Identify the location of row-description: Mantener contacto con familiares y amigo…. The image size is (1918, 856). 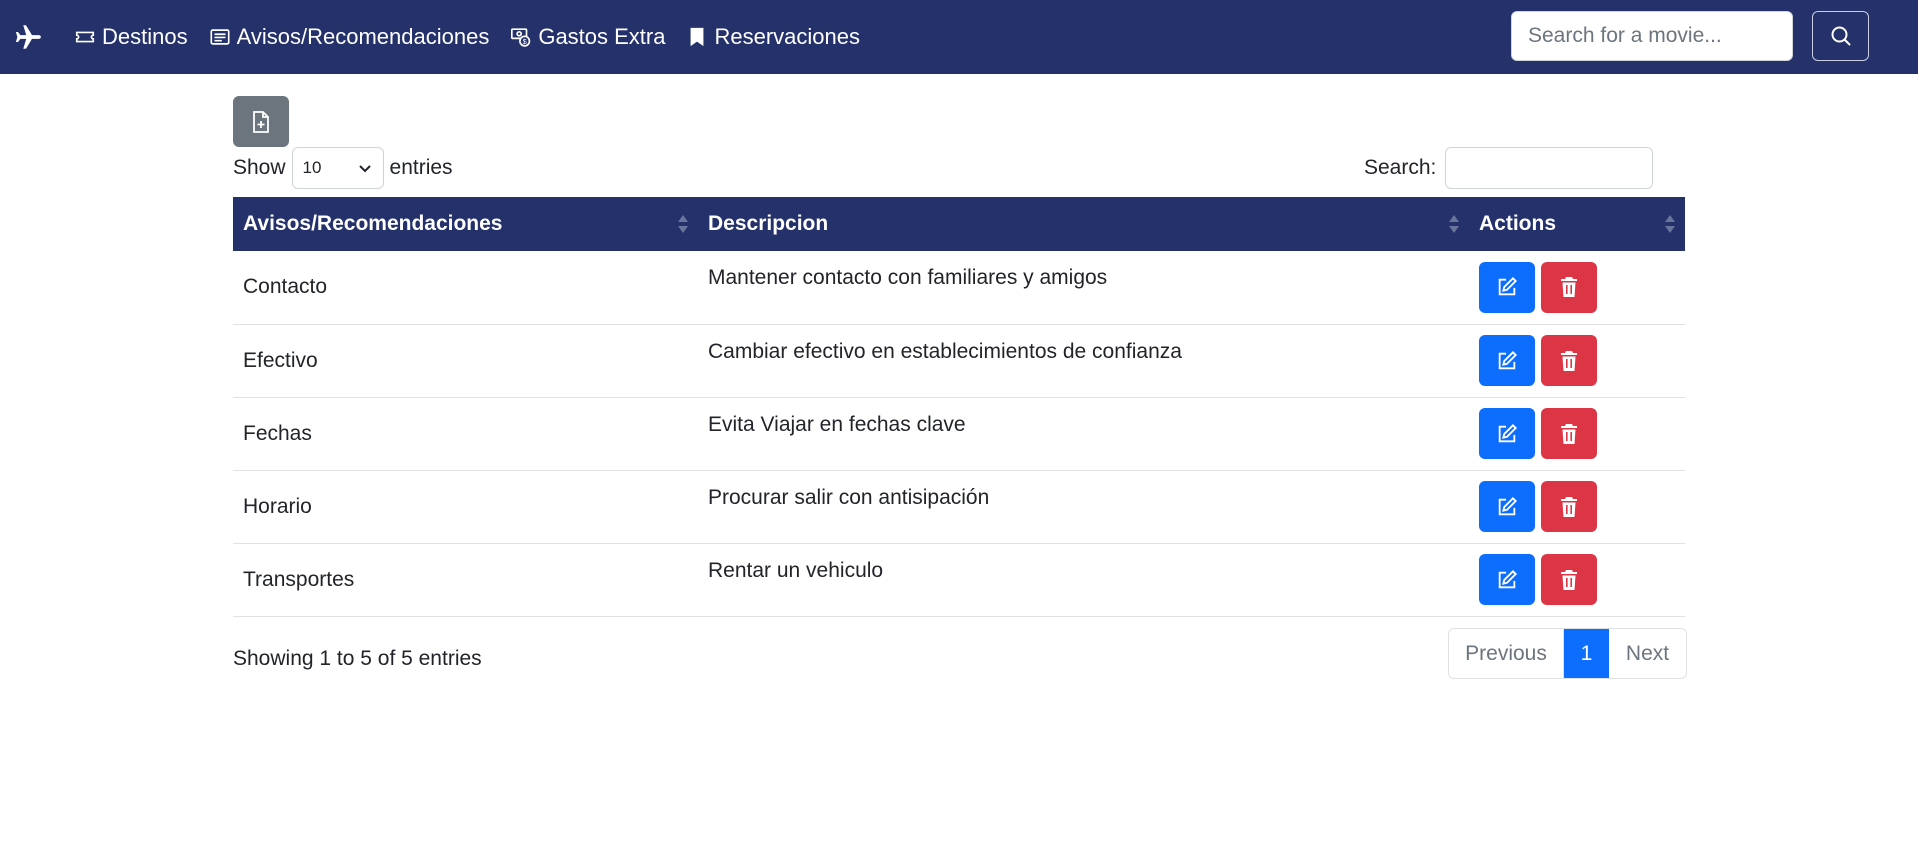
(908, 277).